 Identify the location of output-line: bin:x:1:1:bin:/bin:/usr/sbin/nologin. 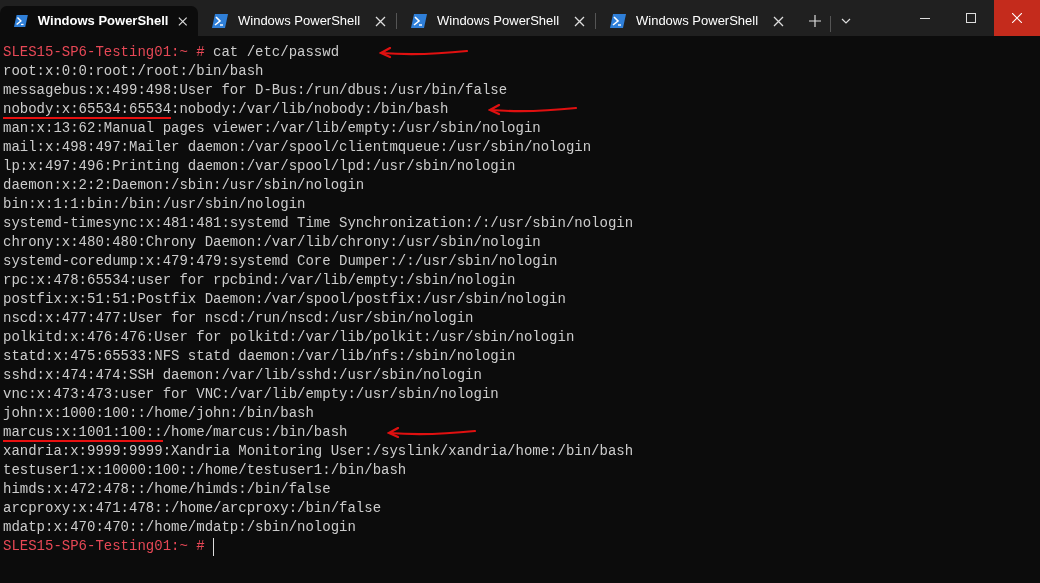
(154, 204).